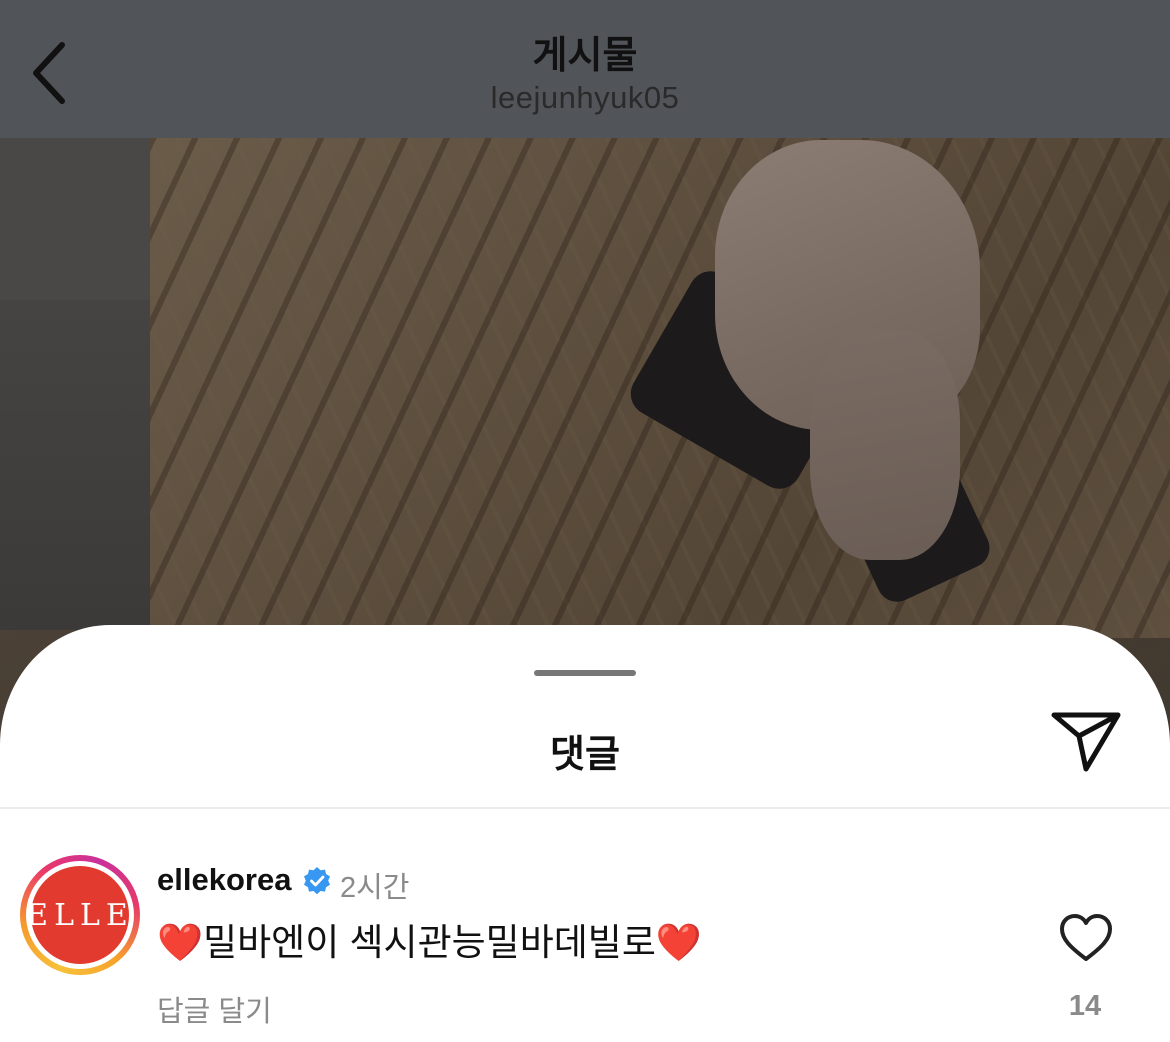  Describe the element at coordinates (585, 56) in the screenshot. I see `page-title: 게시물` at that location.